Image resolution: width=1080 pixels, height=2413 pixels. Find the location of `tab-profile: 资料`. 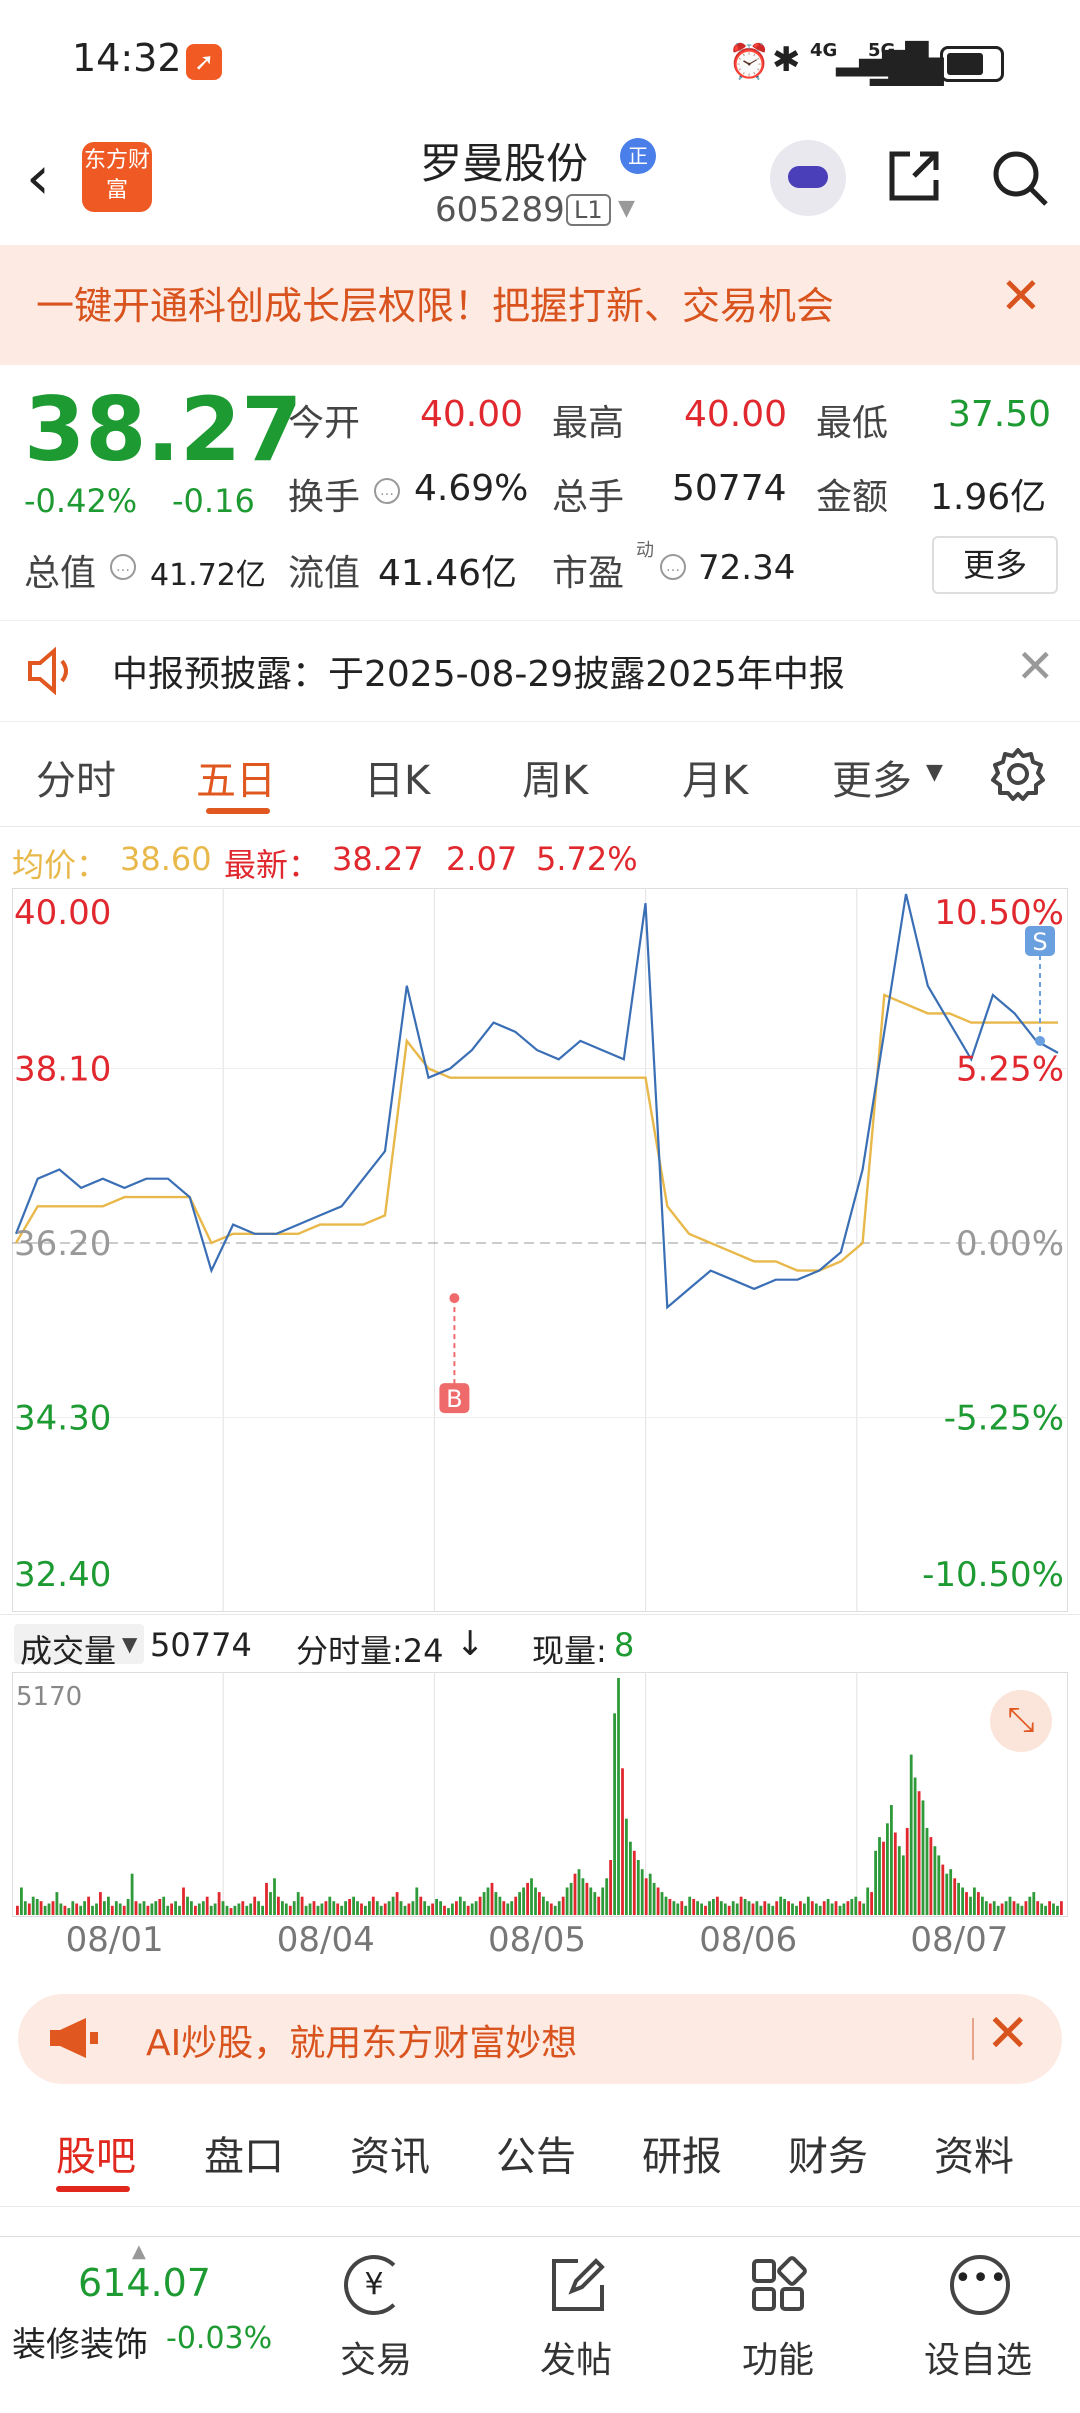

tab-profile: 资料 is located at coordinates (974, 2153).